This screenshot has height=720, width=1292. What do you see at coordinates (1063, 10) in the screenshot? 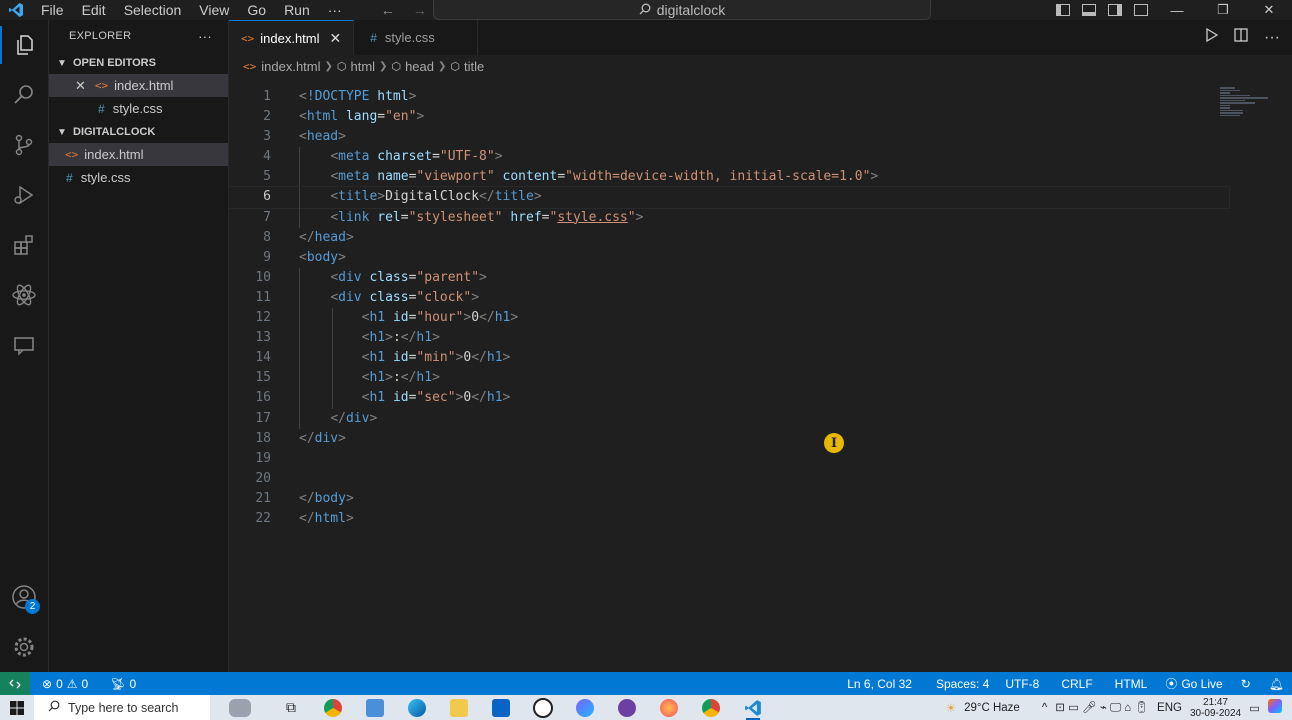
I see `toggle-primary-sidebar-icon` at bounding box center [1063, 10].